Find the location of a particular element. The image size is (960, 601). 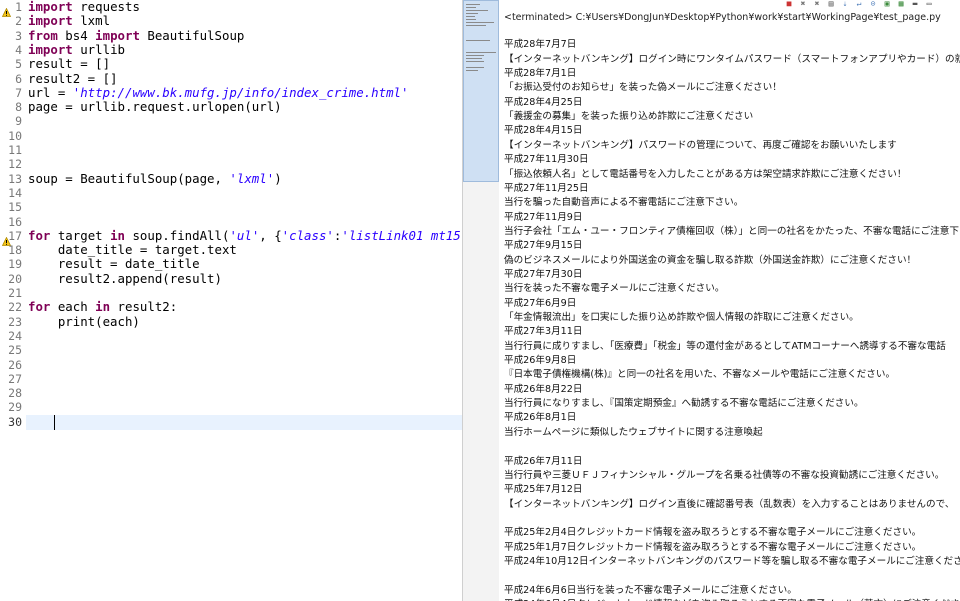

code-line: result2 = [] is located at coordinates (73, 78).